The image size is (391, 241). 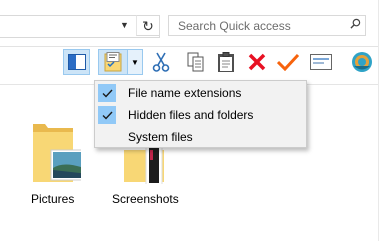 I want to click on menu-item-system-files: System files, so click(x=200, y=137).